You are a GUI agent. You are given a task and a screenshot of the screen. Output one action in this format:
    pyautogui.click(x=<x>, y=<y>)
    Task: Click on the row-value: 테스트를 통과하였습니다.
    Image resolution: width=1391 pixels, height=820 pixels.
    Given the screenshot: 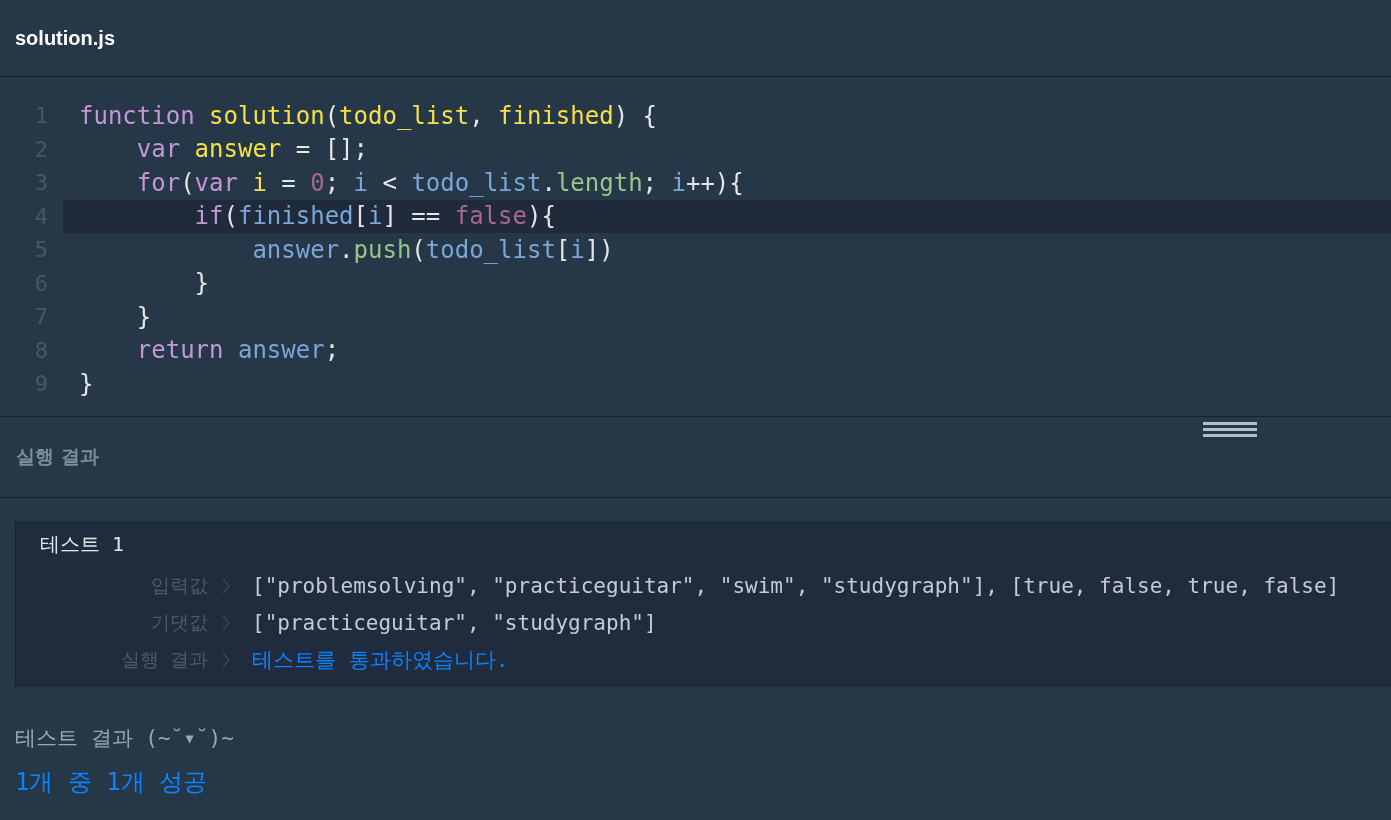 What is the action you would take?
    pyautogui.click(x=380, y=660)
    